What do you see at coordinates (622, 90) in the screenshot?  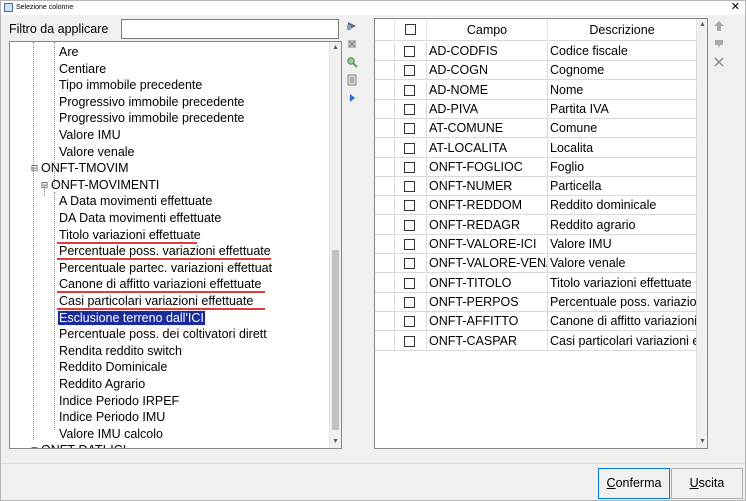 I see `descrizione-cell: Nome` at bounding box center [622, 90].